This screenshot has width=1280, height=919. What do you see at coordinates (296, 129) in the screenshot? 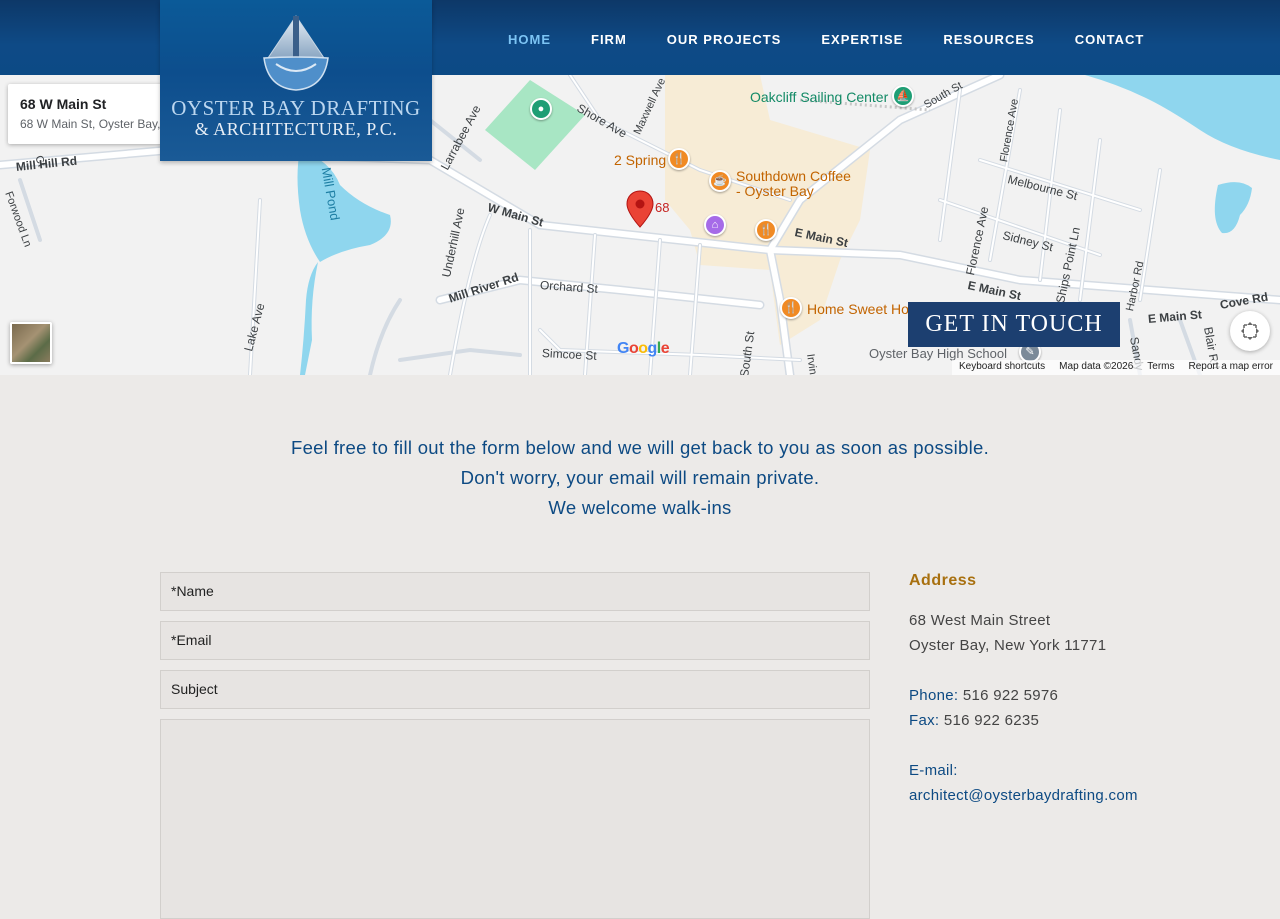
I see `logo-subname: & ARCHITECTURE, P.C.` at bounding box center [296, 129].